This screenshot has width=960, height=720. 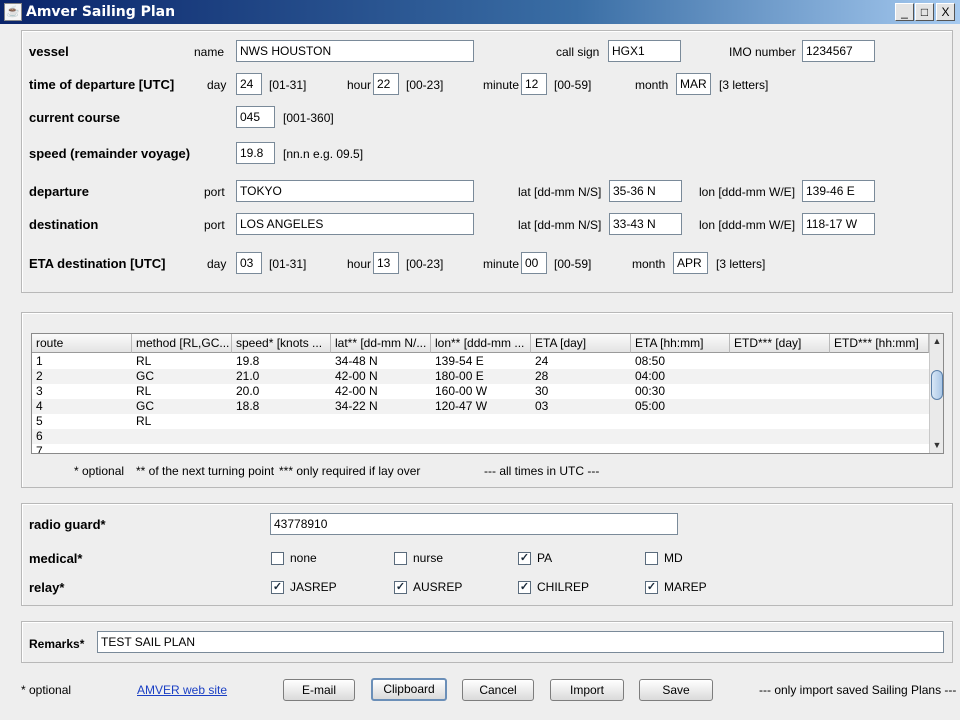 I want to click on table-cell: 6, so click(x=82, y=436).